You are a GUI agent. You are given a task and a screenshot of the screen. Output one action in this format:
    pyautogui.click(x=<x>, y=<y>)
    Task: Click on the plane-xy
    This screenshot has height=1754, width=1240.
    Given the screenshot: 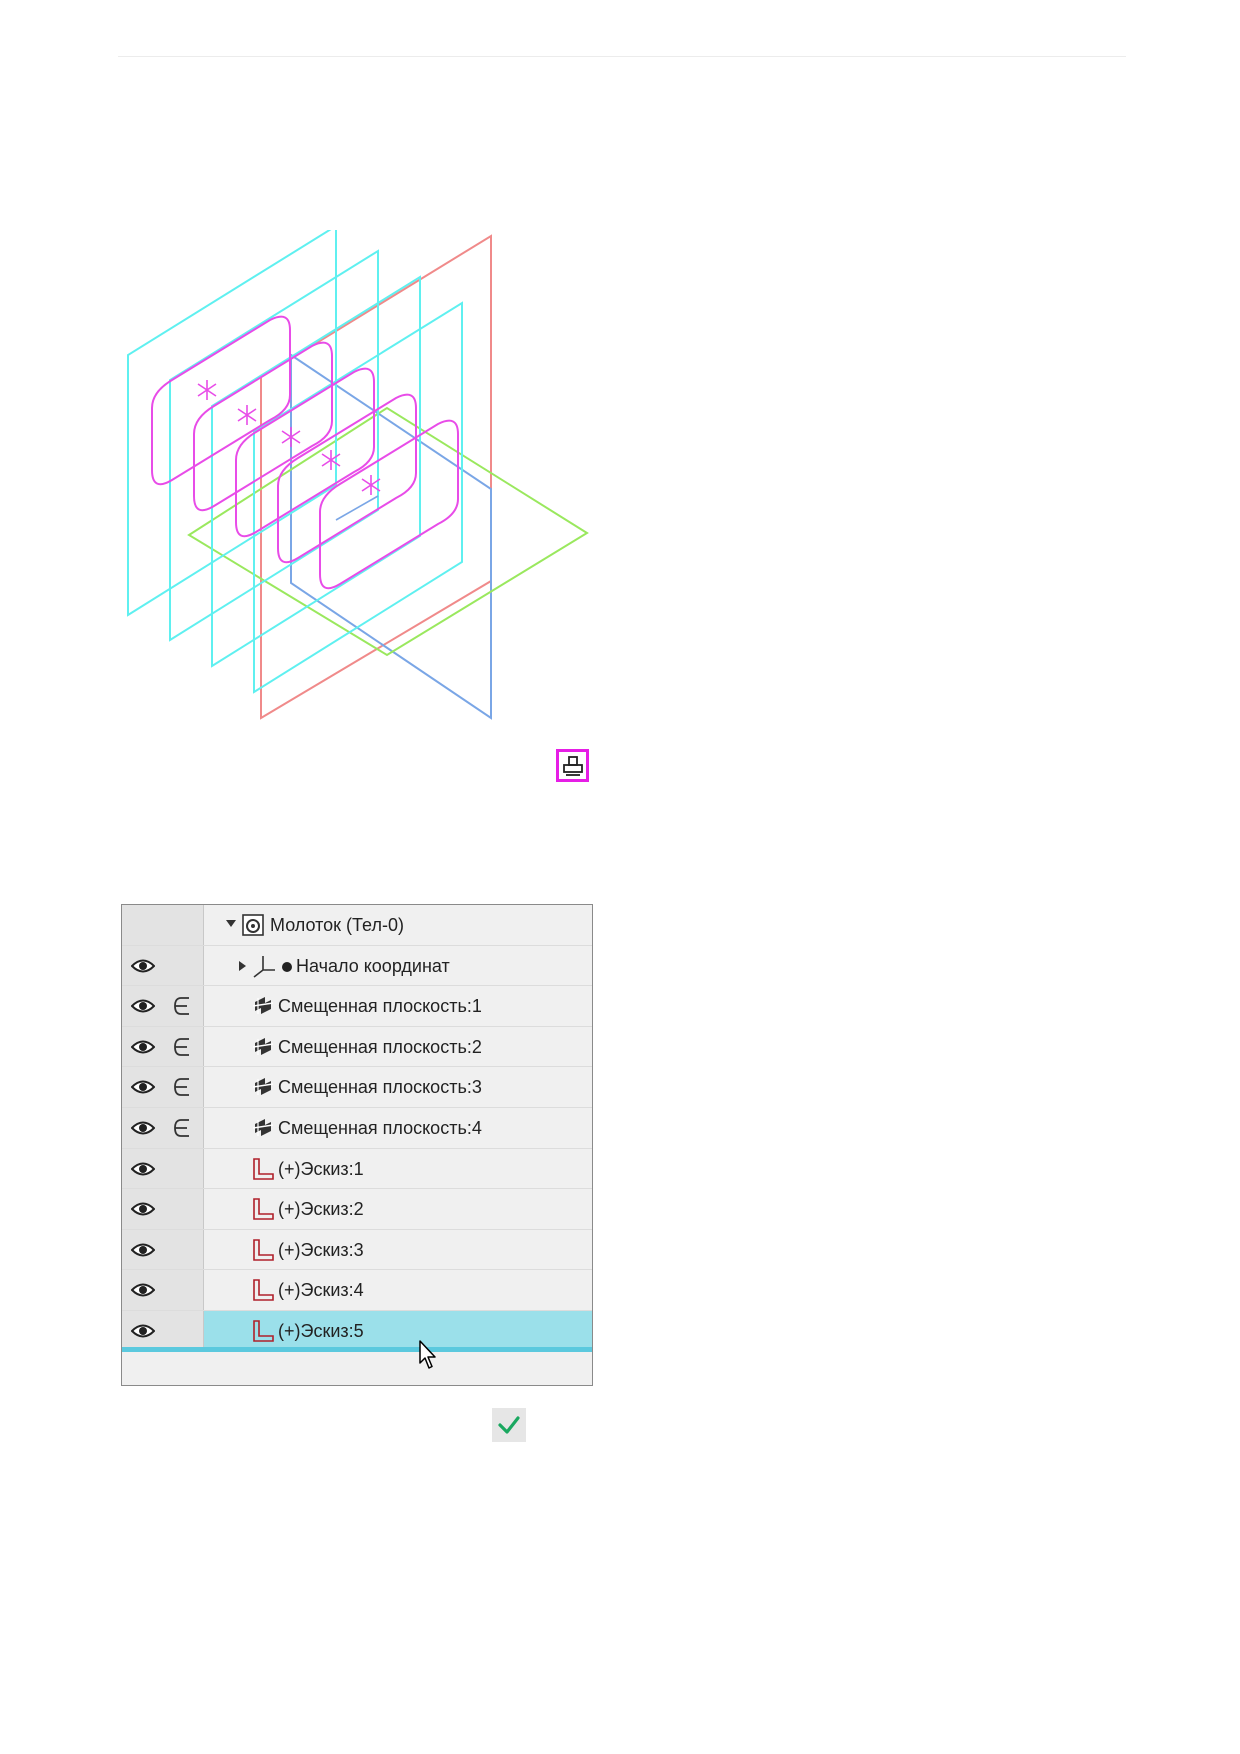 What is the action you would take?
    pyautogui.click(x=376, y=477)
    